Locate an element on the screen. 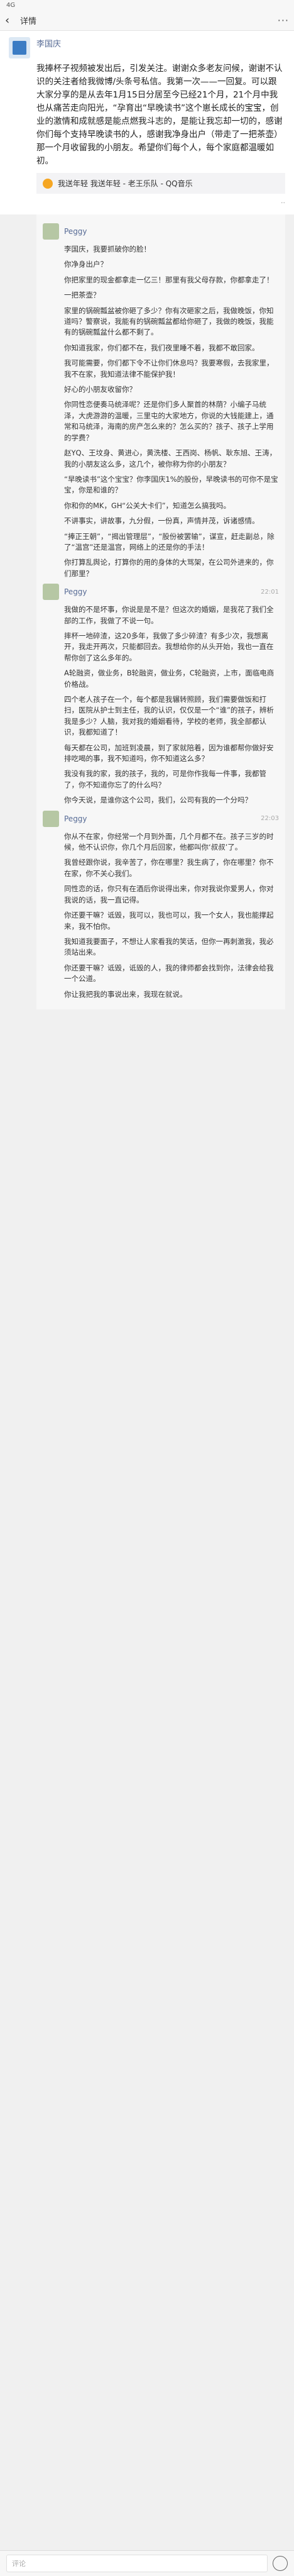 The height and width of the screenshot is (2576, 294). comment-header: Peggy 22:03 is located at coordinates (161, 818).